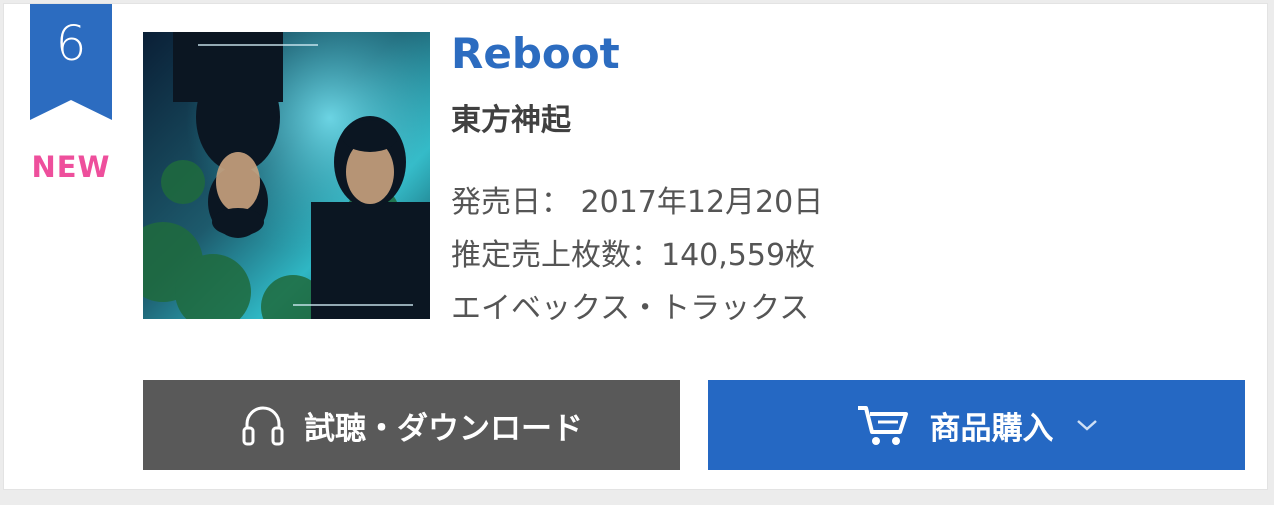 The height and width of the screenshot is (505, 1274). I want to click on rank-ribbon: 6, so click(71, 62).